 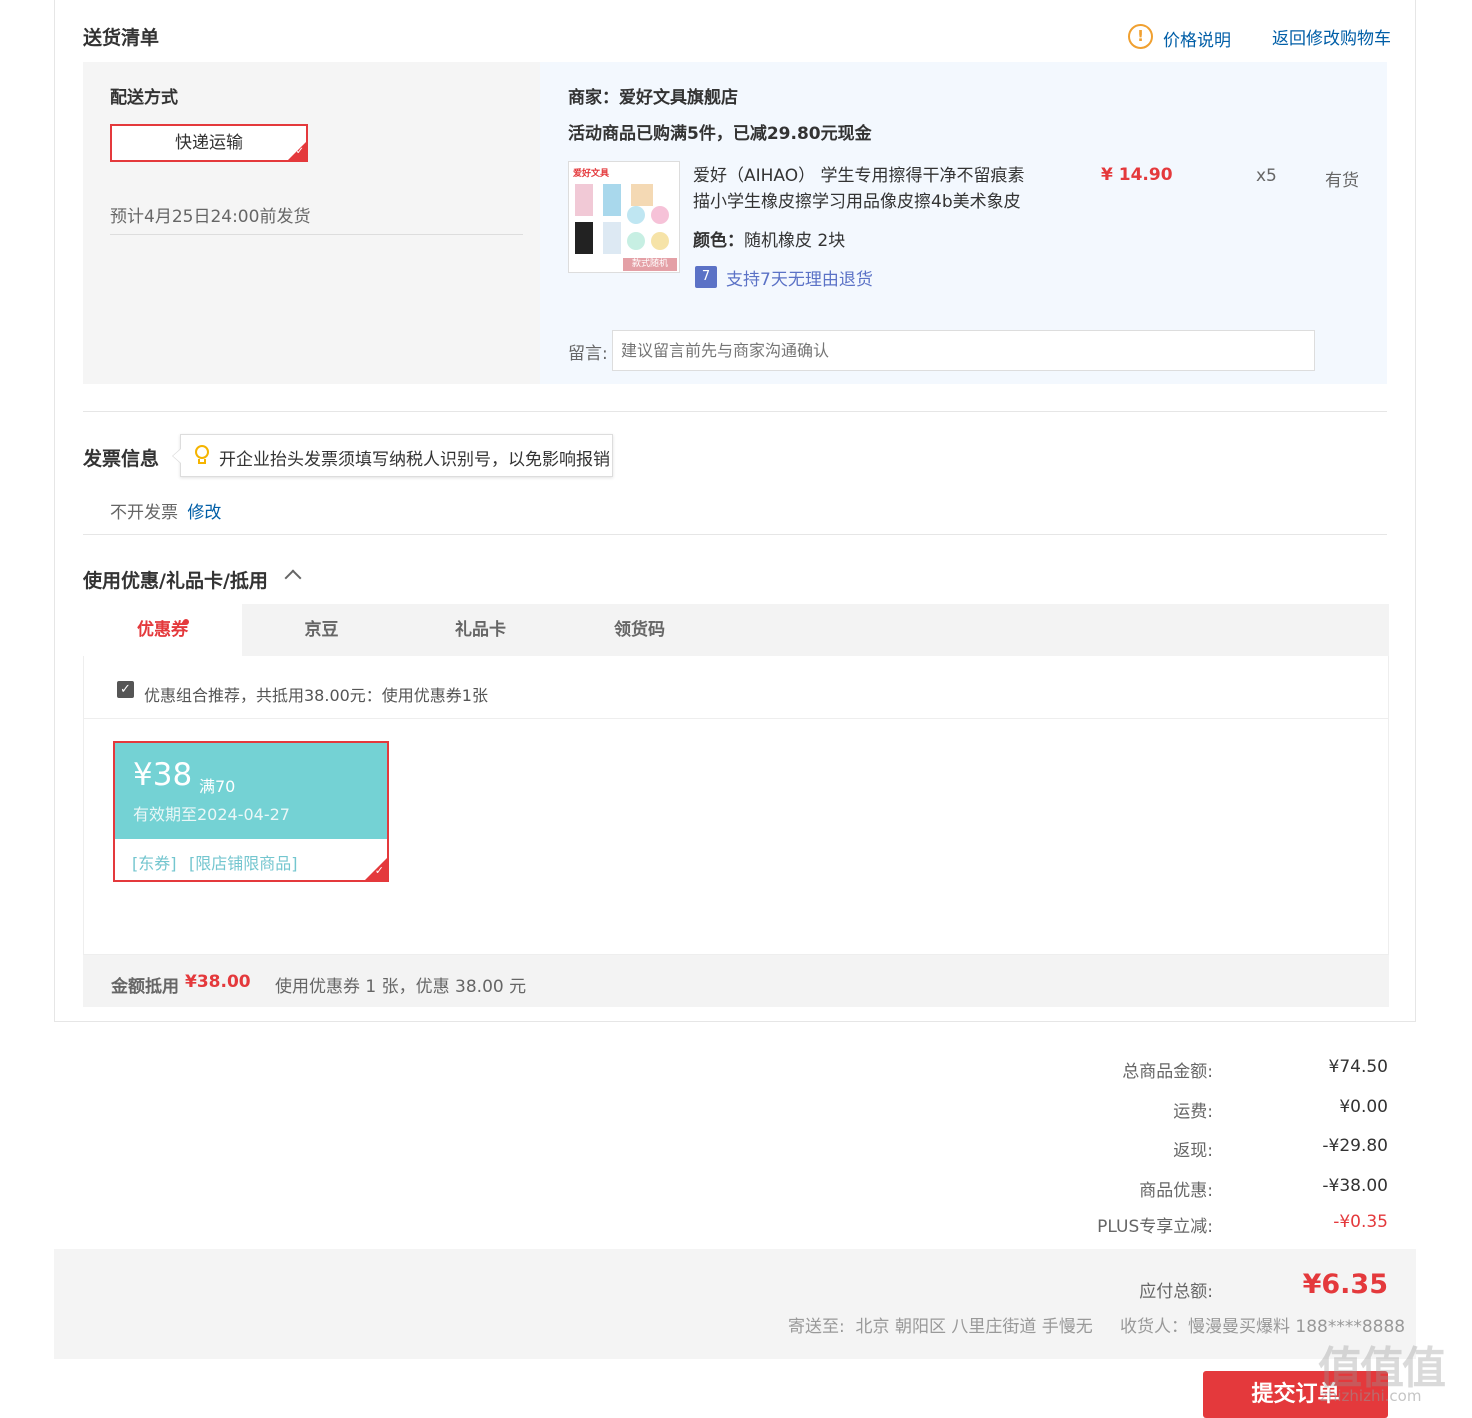 I want to click on express-shipping-label: 快递运输, so click(x=209, y=143).